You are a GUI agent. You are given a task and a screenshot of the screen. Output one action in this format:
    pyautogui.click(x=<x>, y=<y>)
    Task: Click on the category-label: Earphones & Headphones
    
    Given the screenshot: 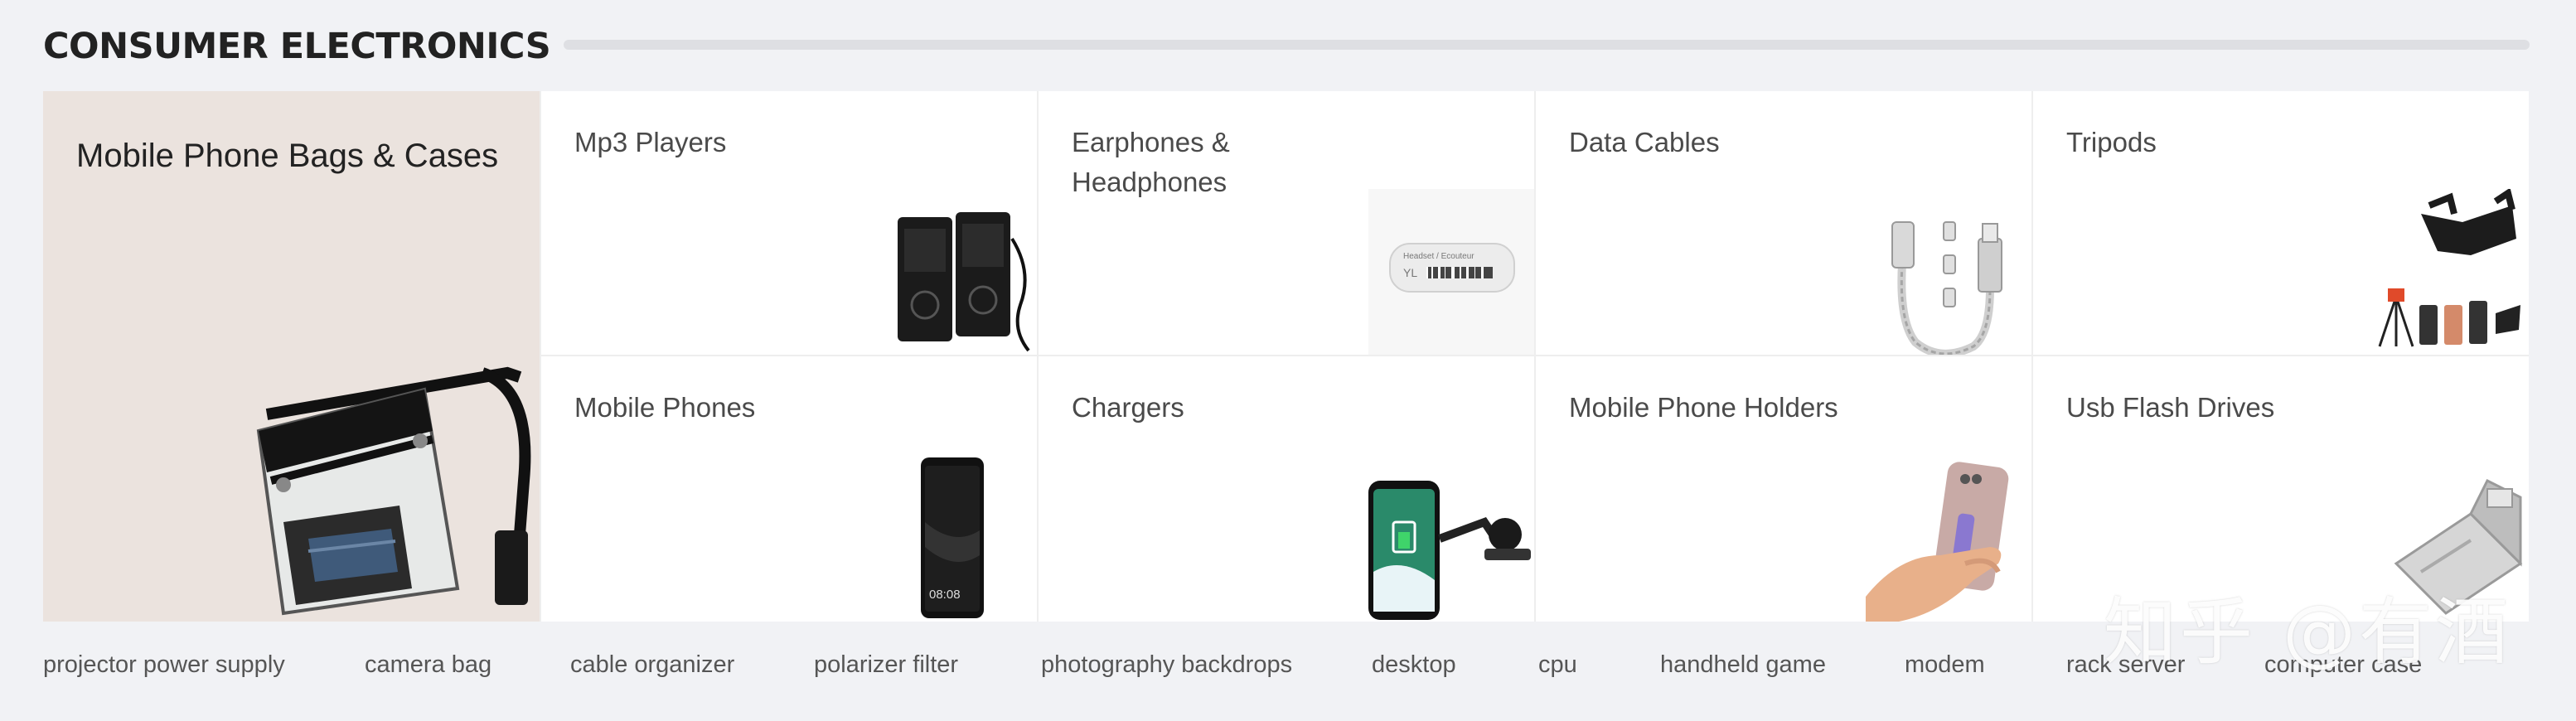 What is the action you would take?
    pyautogui.click(x=1151, y=162)
    